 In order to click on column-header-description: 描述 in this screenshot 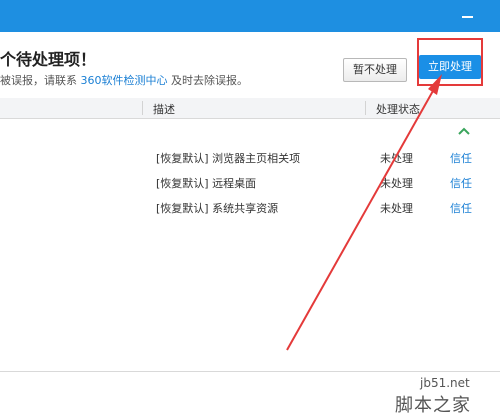, I will do `click(164, 109)`.